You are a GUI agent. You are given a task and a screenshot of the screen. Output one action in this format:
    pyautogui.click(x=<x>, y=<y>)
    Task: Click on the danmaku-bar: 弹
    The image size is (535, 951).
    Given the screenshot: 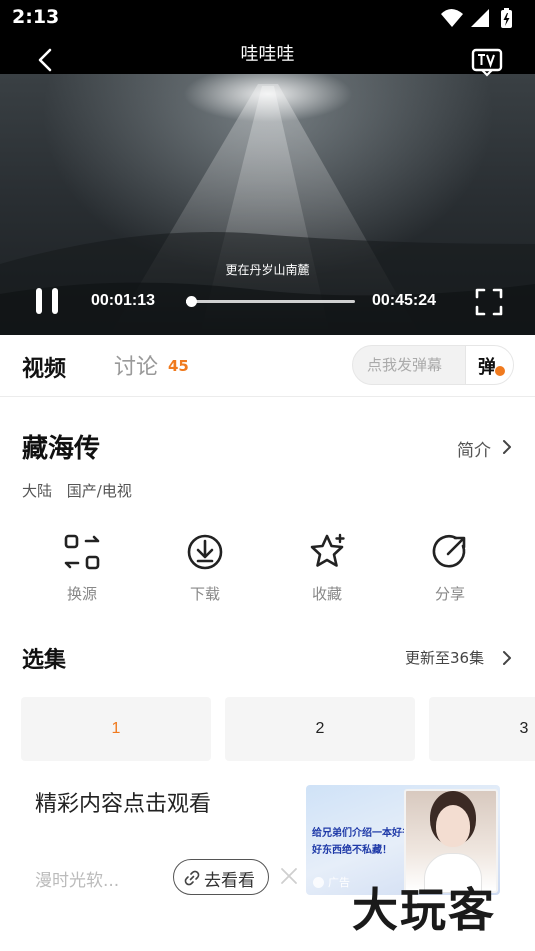 What is the action you would take?
    pyautogui.click(x=433, y=365)
    